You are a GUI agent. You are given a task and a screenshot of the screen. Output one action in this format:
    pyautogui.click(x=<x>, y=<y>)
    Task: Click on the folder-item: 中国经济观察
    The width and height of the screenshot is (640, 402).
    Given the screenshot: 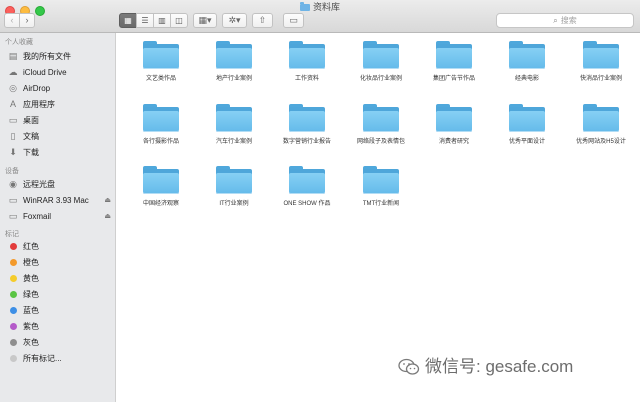 What is the action you would take?
    pyautogui.click(x=161, y=193)
    